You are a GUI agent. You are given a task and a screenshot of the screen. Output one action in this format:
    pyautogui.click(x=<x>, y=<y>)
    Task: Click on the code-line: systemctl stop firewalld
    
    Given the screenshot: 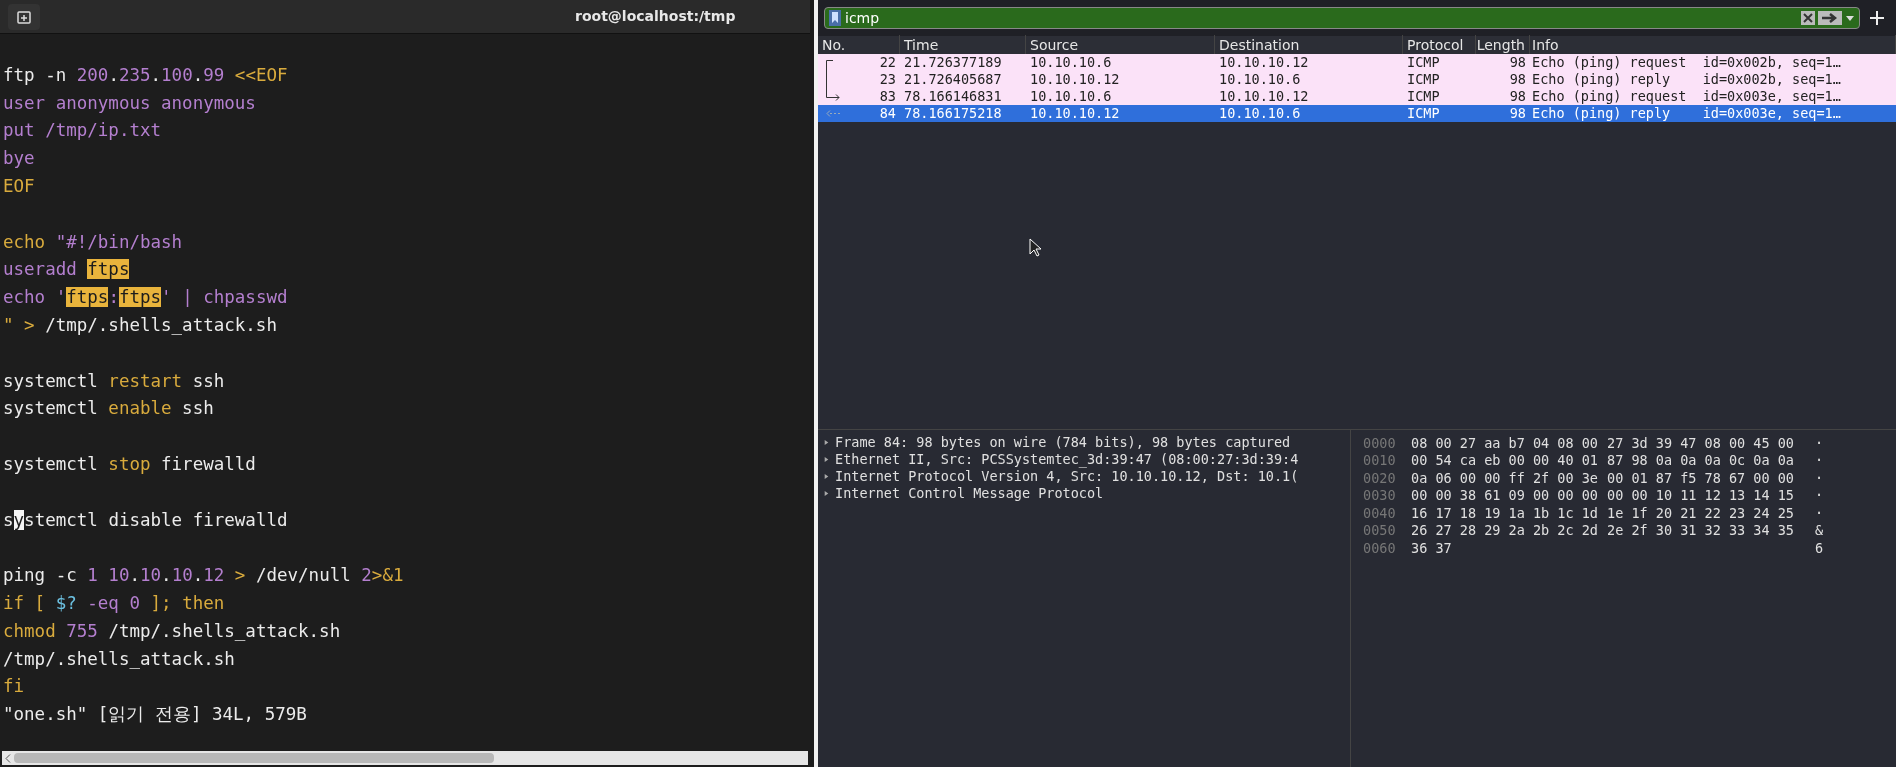 What is the action you would take?
    pyautogui.click(x=129, y=464)
    